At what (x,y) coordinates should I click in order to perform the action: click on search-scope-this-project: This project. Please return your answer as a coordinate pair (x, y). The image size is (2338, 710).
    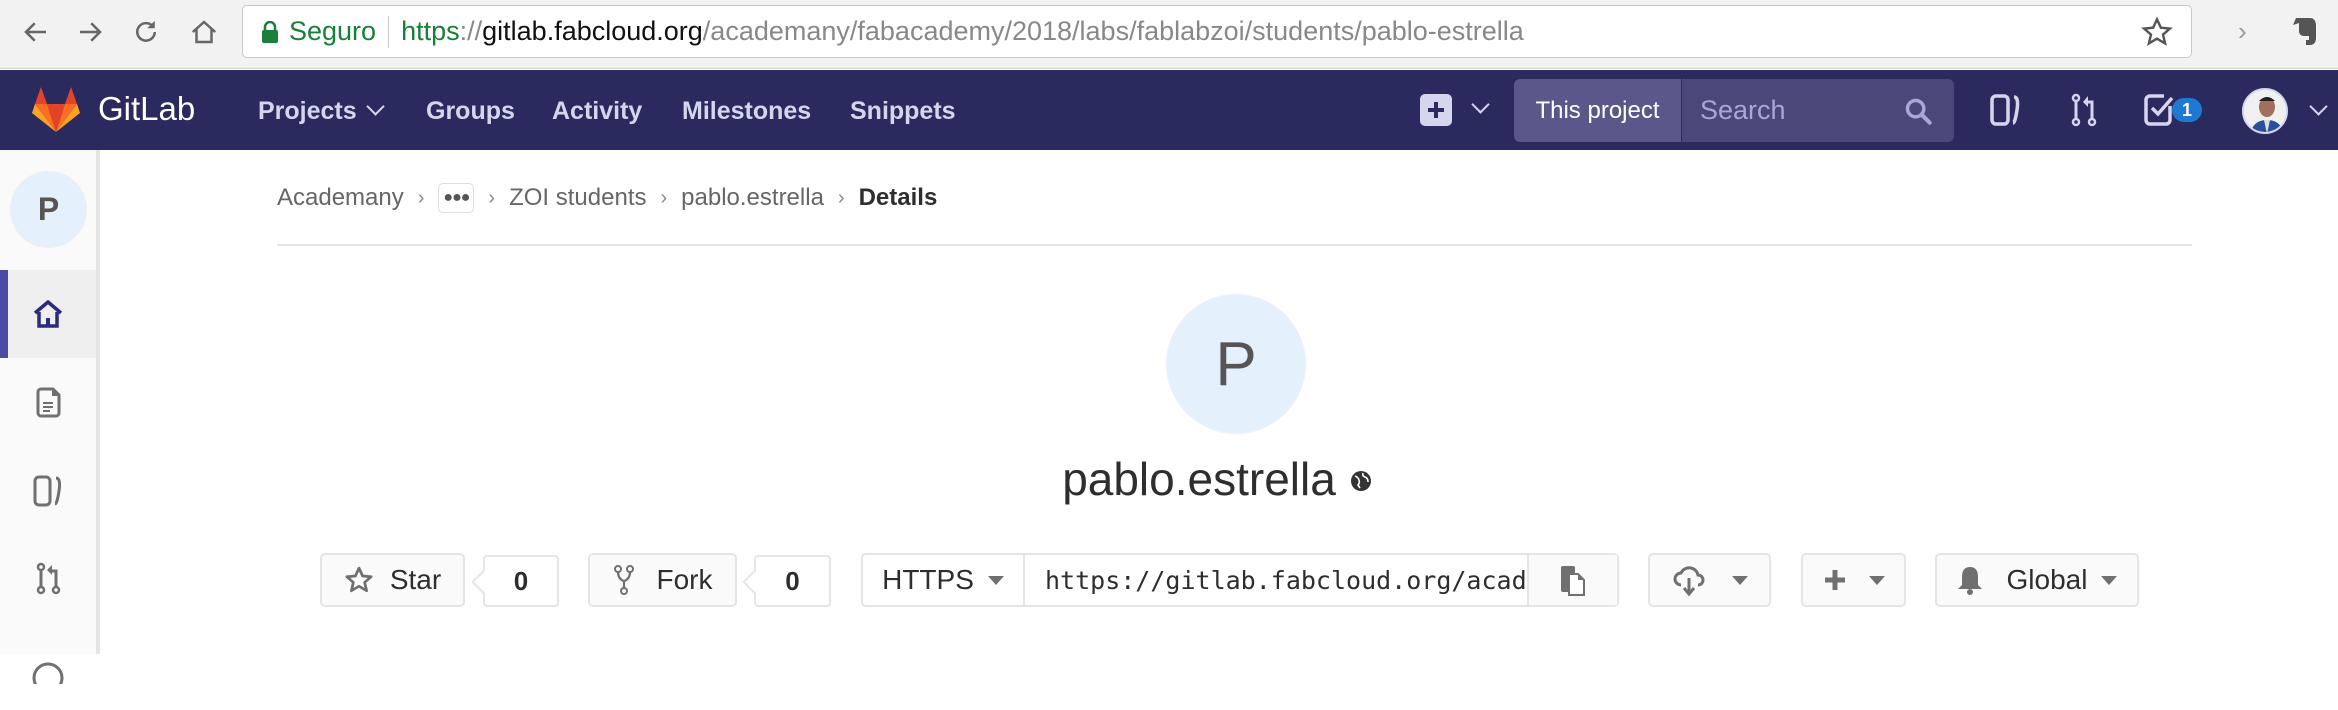
    Looking at the image, I should click on (1597, 110).